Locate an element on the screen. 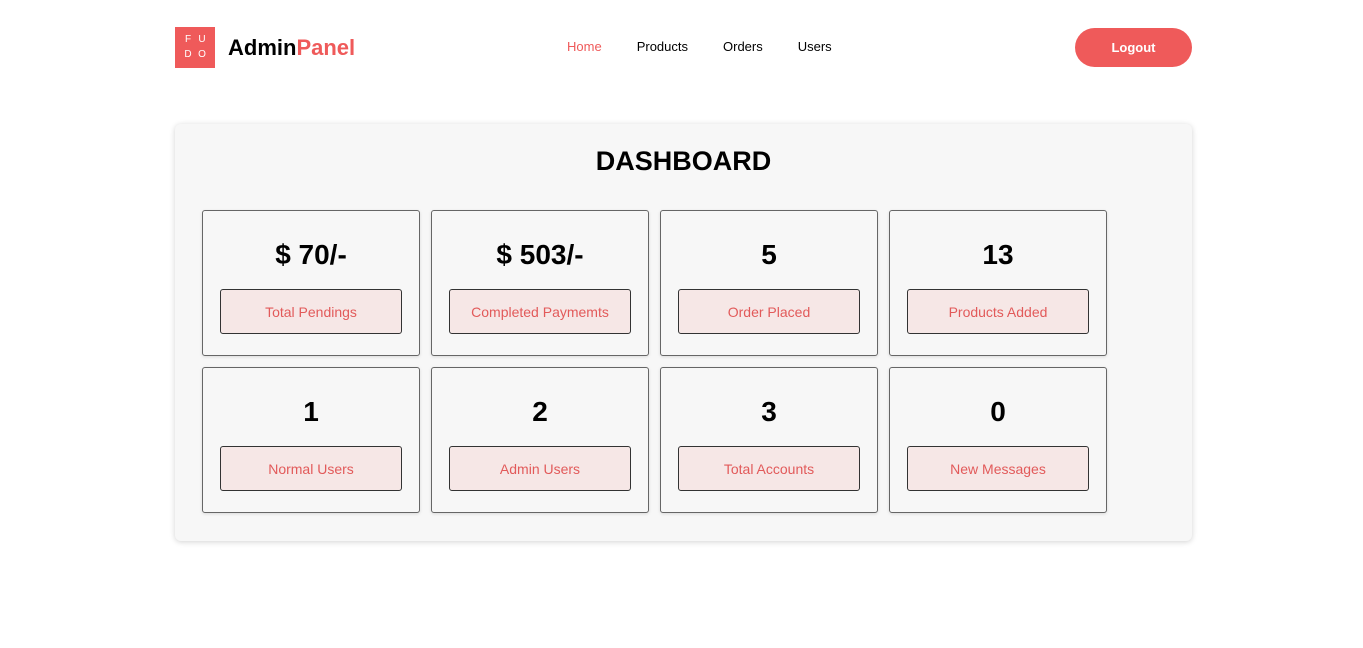  stat-label-button: Order Placed is located at coordinates (769, 311).